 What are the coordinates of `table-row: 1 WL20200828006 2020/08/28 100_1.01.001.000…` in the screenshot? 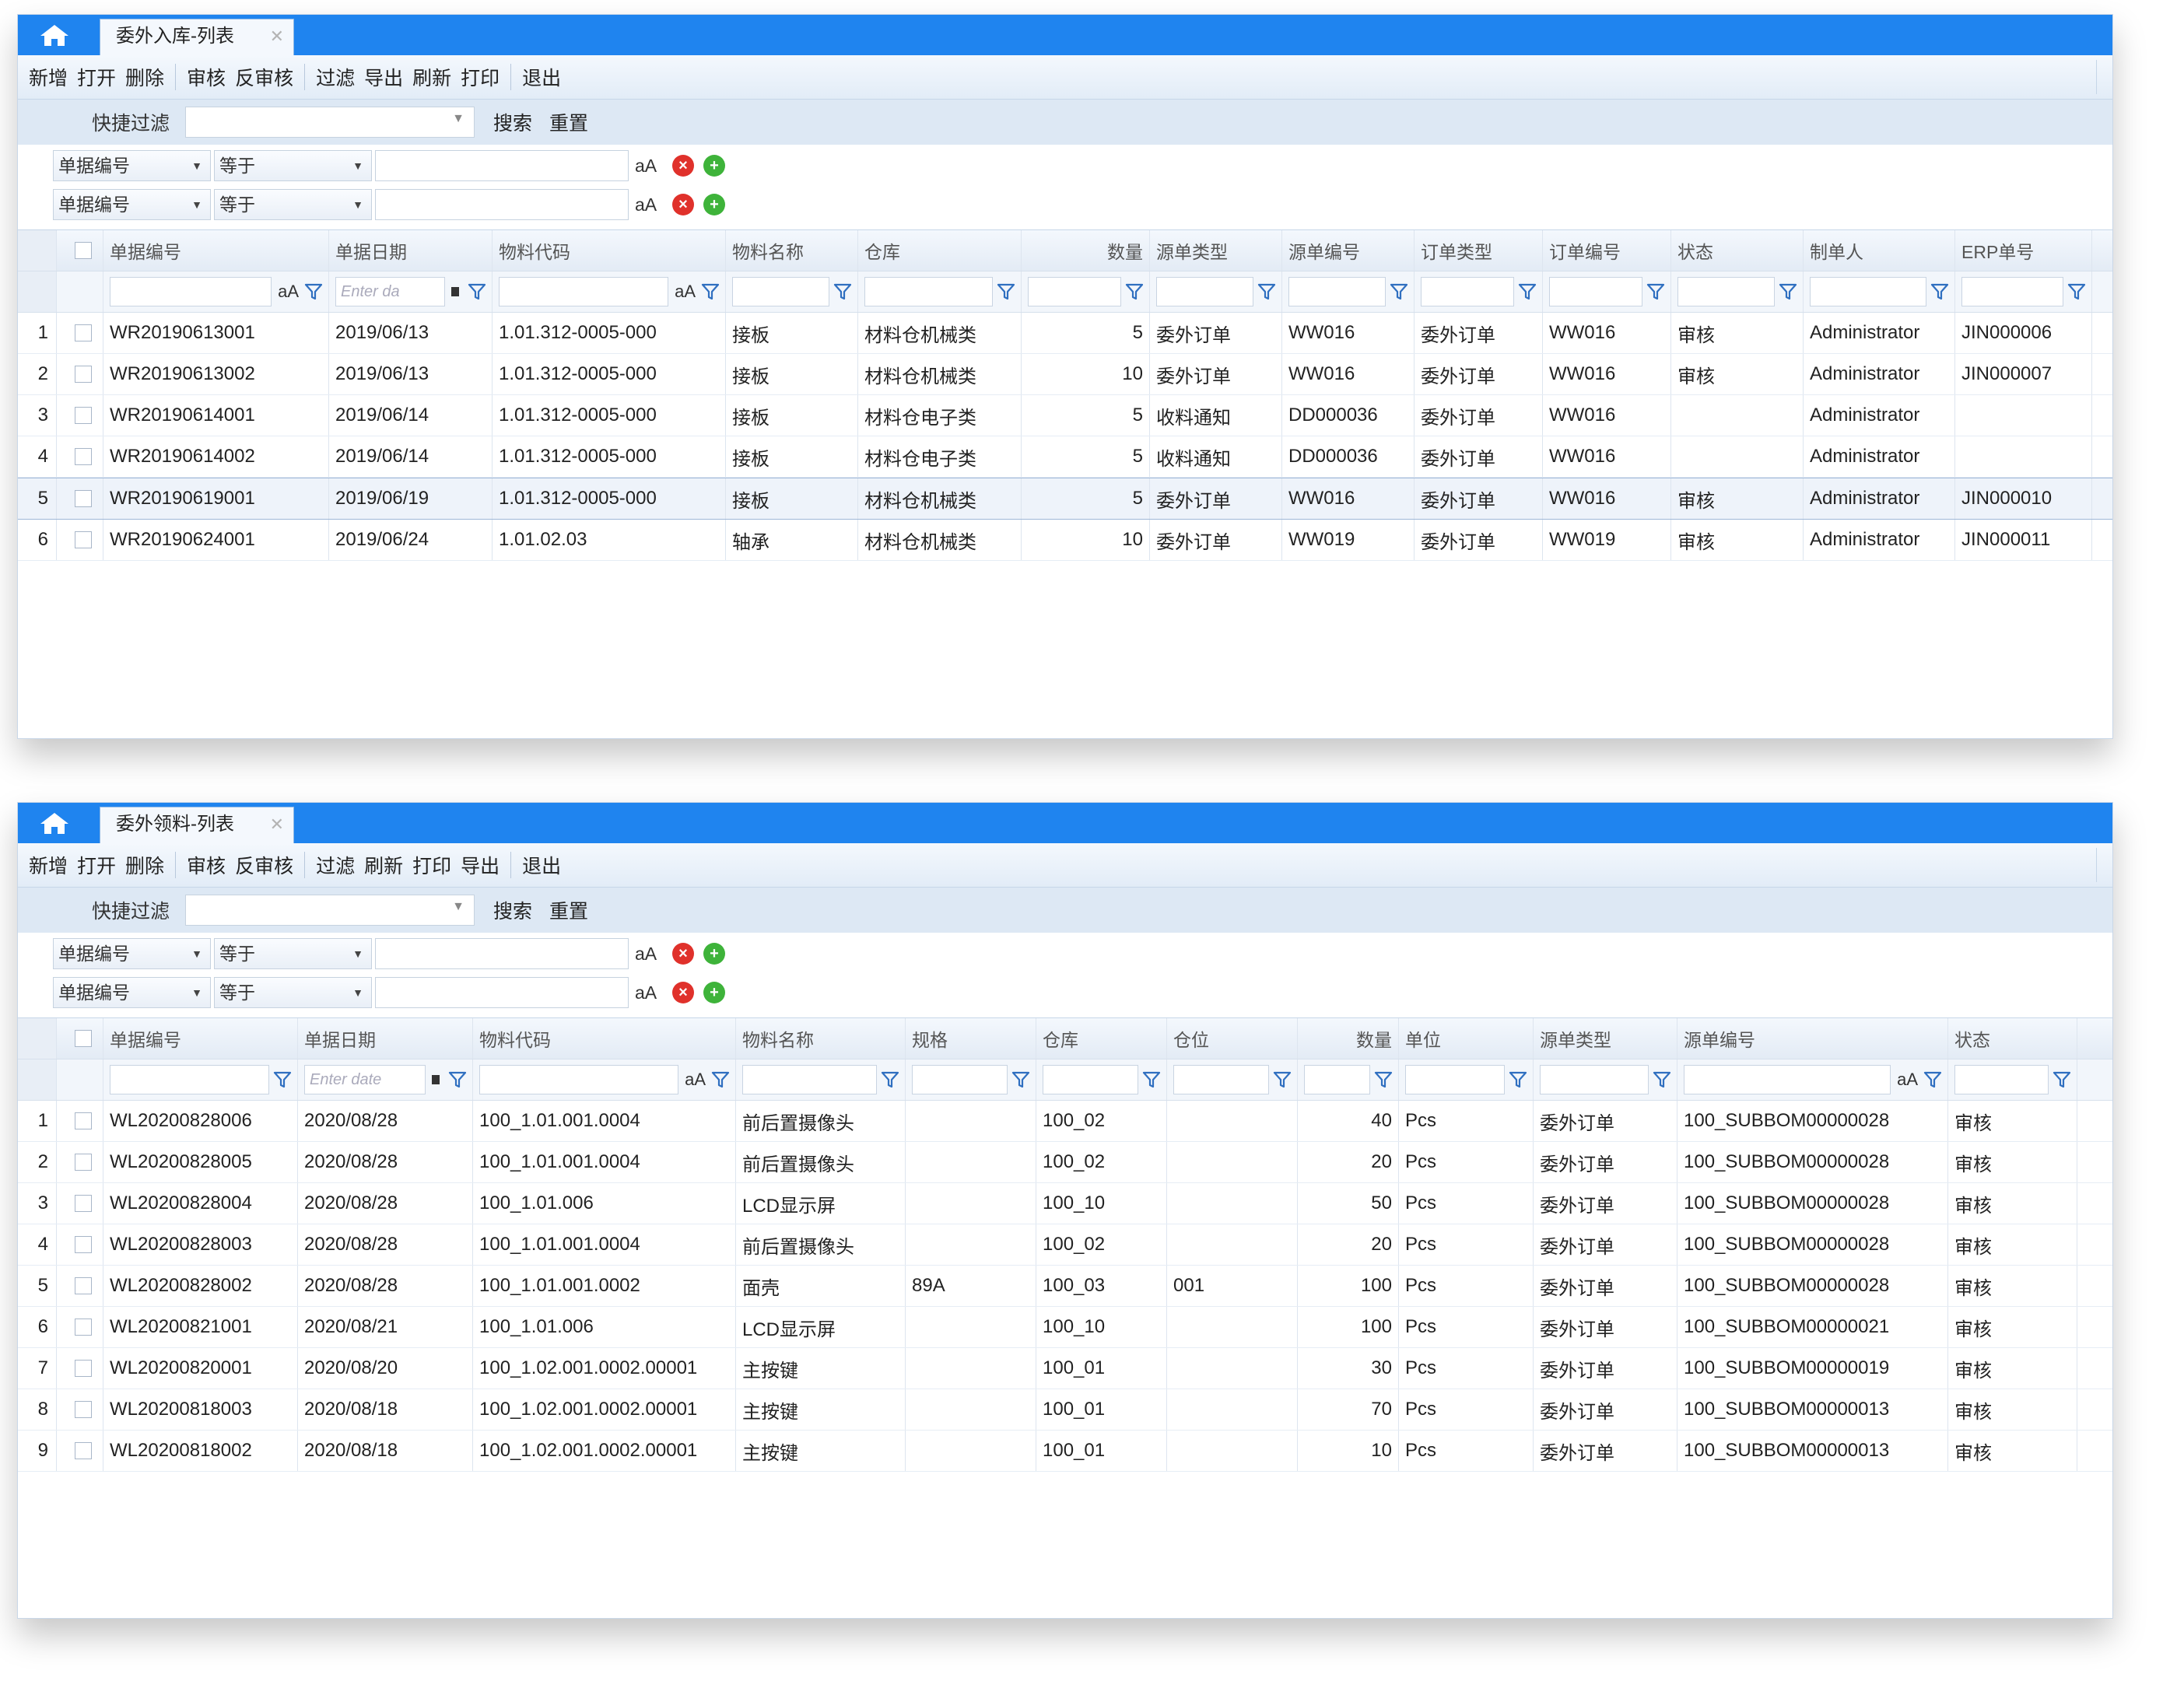 It's located at (1065, 1121).